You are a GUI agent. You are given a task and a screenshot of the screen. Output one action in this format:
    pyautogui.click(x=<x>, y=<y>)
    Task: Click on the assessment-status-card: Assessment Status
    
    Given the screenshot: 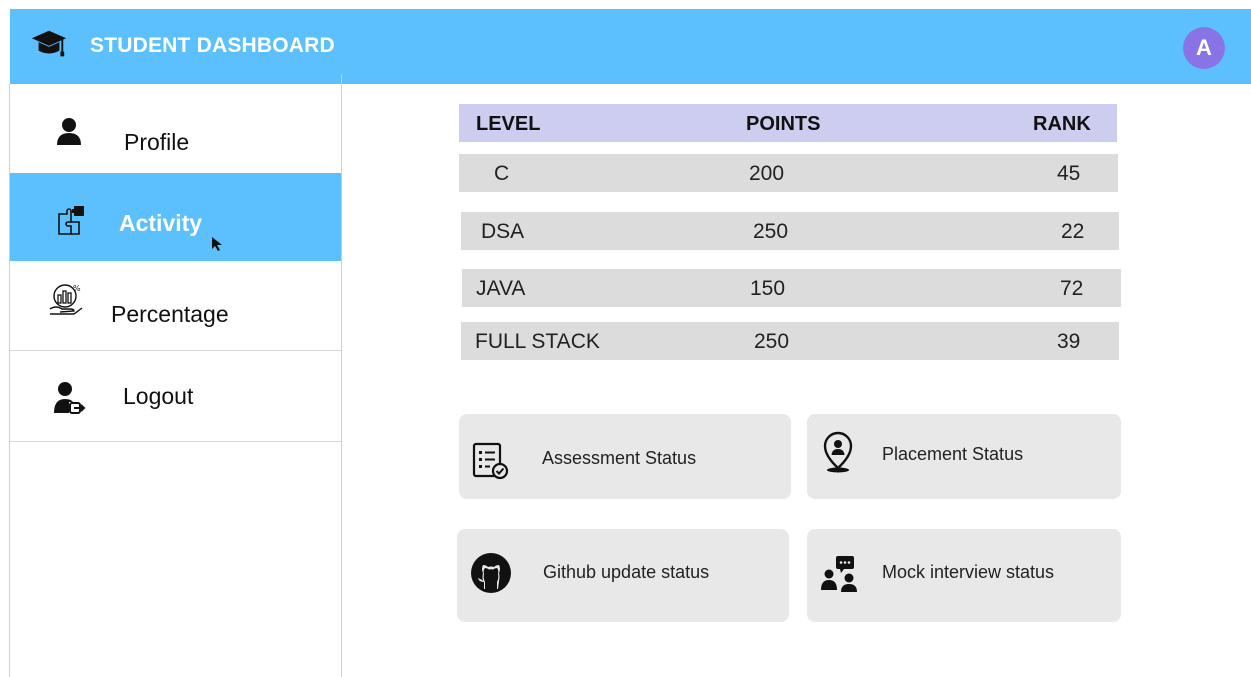 What is the action you would take?
    pyautogui.click(x=625, y=456)
    